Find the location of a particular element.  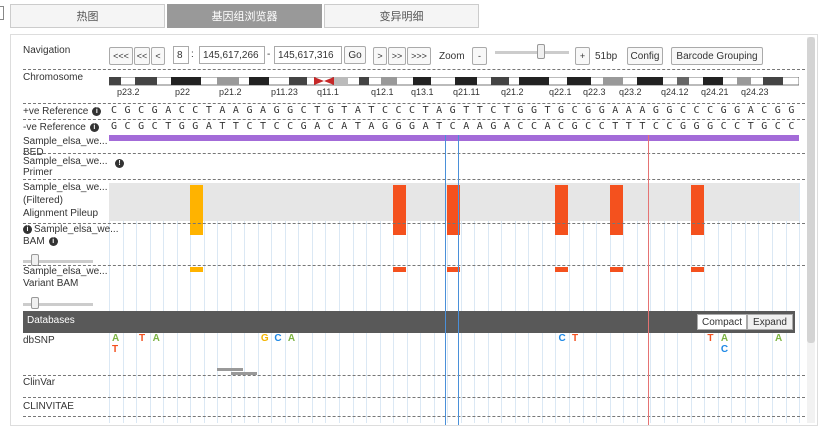

dbsnp-allele: G is located at coordinates (265, 338).